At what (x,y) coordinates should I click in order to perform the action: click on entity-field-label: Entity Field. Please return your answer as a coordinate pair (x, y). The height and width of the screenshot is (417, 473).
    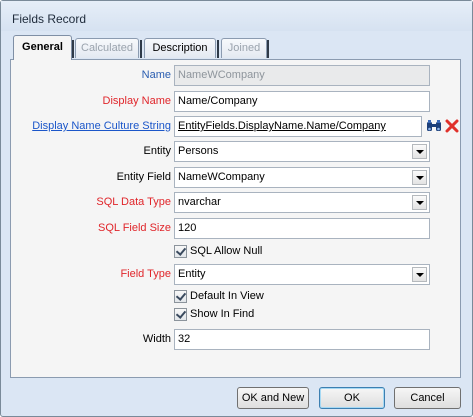
    Looking at the image, I should click on (143, 177).